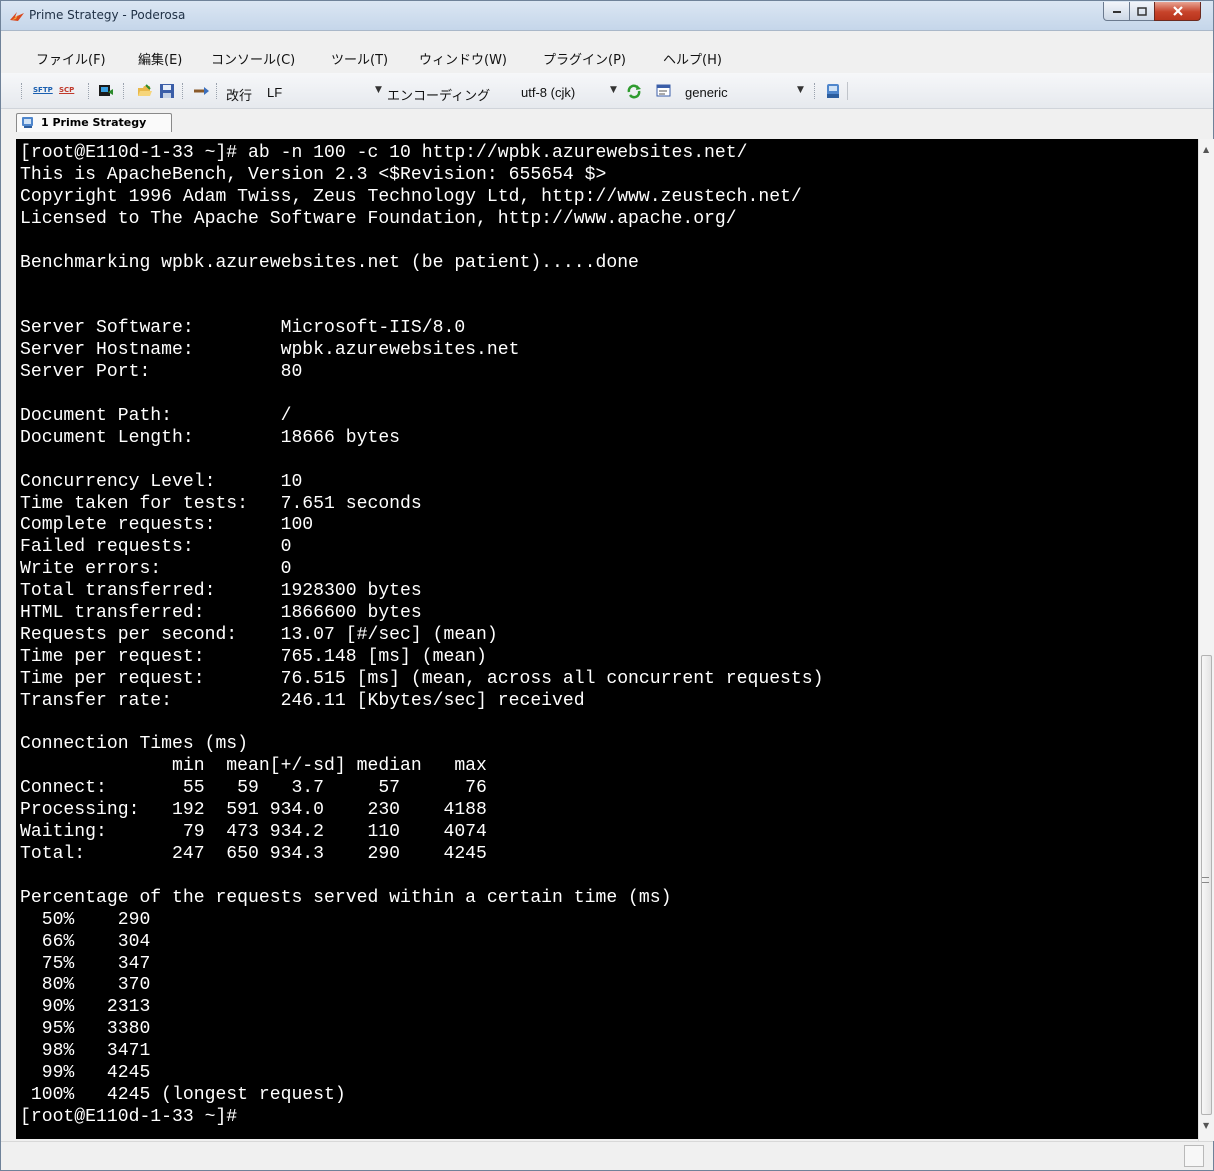 This screenshot has width=1214, height=1171. Describe the element at coordinates (253, 810) in the screenshot. I see `terminal-line: Processing: 192 591 934.0 230 4188` at that location.